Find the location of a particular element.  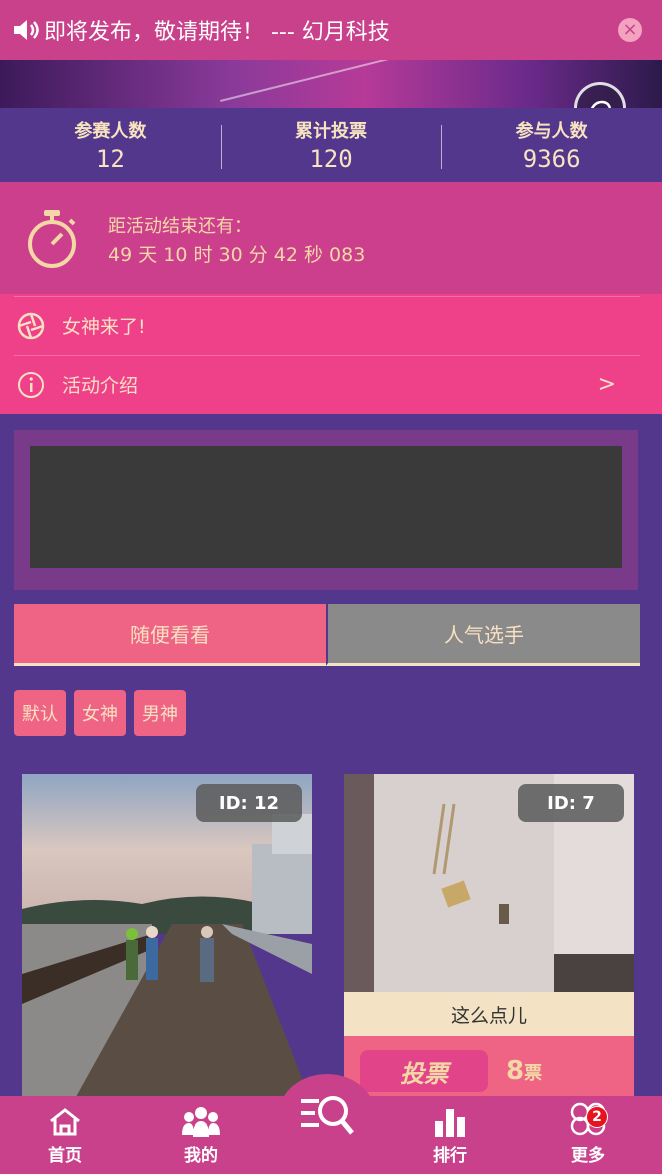

info-icon is located at coordinates (31, 385).